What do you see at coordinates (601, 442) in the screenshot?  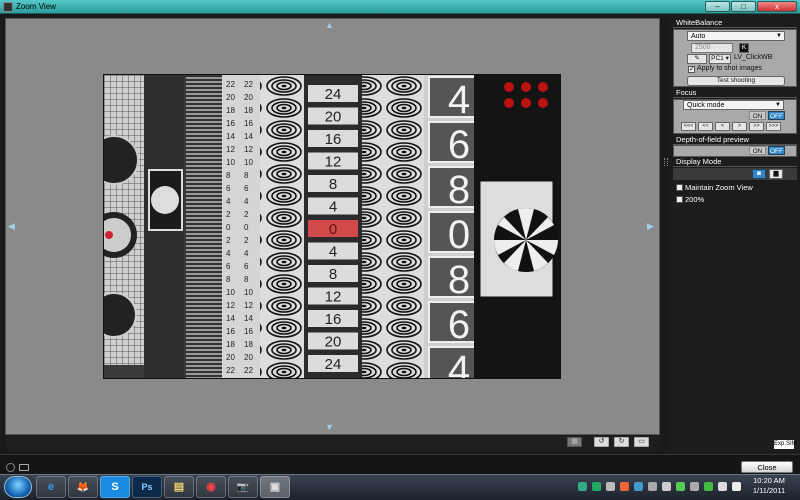 I see `rotate-left-button: ↺` at bounding box center [601, 442].